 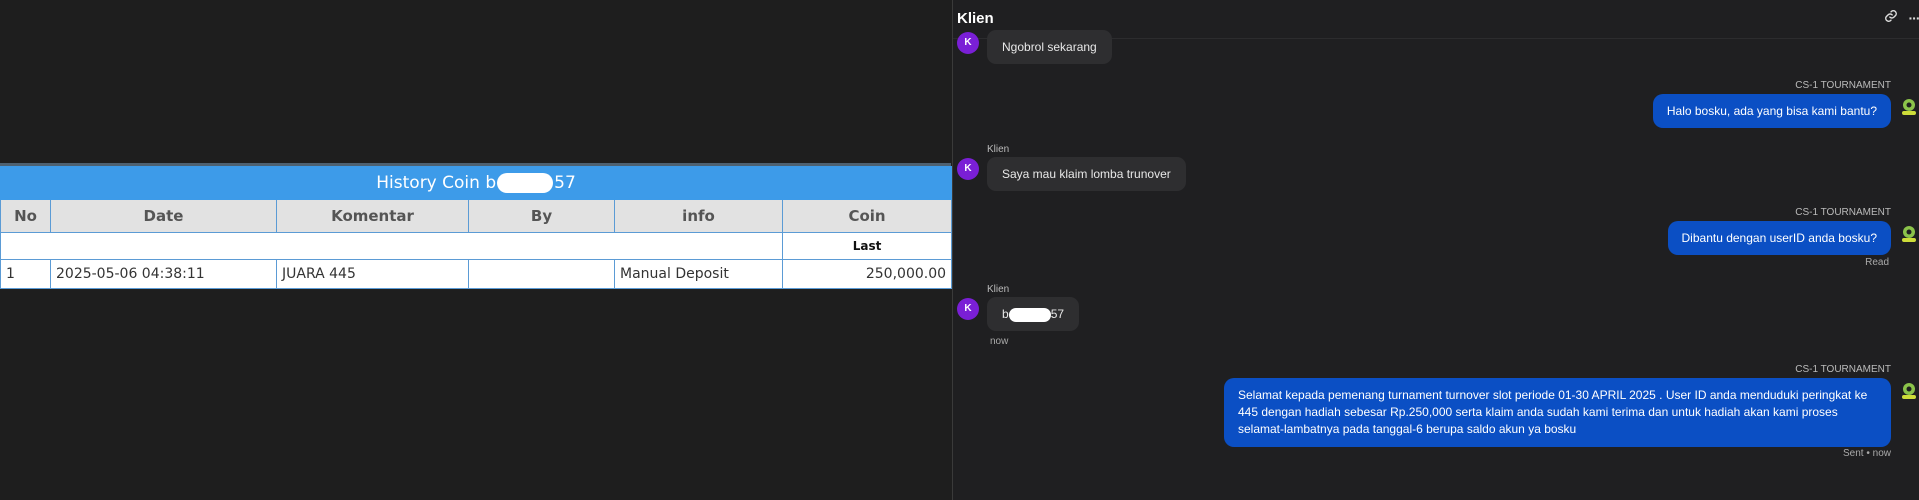 What do you see at coordinates (391, 246) in the screenshot?
I see `subheader-spacer` at bounding box center [391, 246].